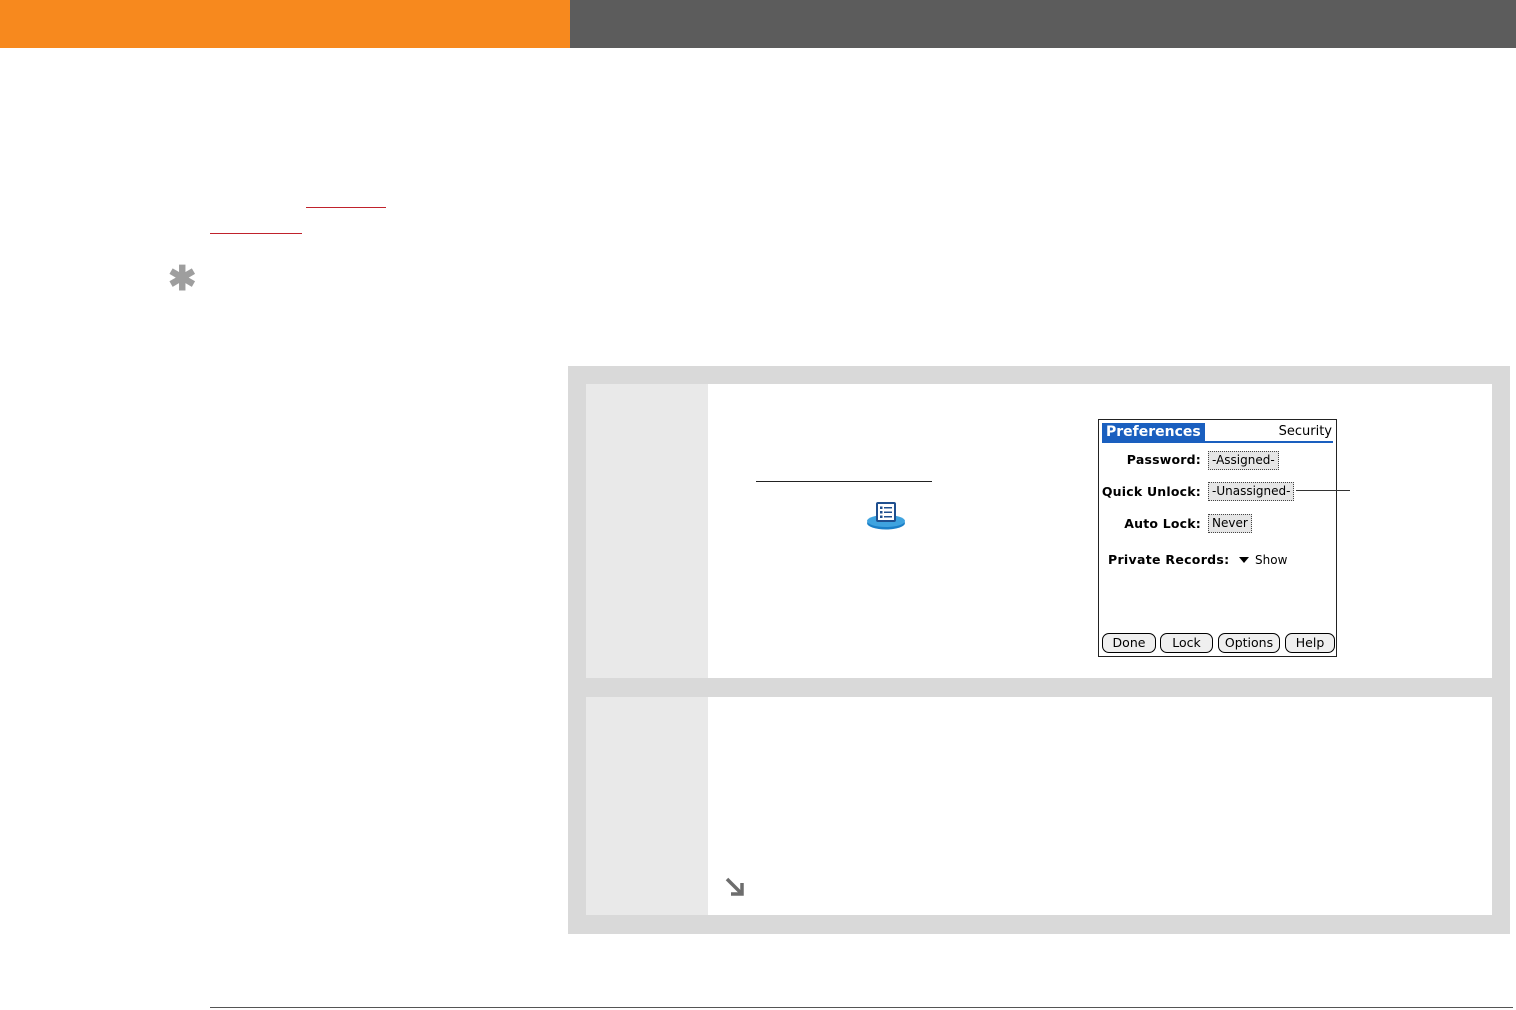  I want to click on title-underline, so click(1217, 442).